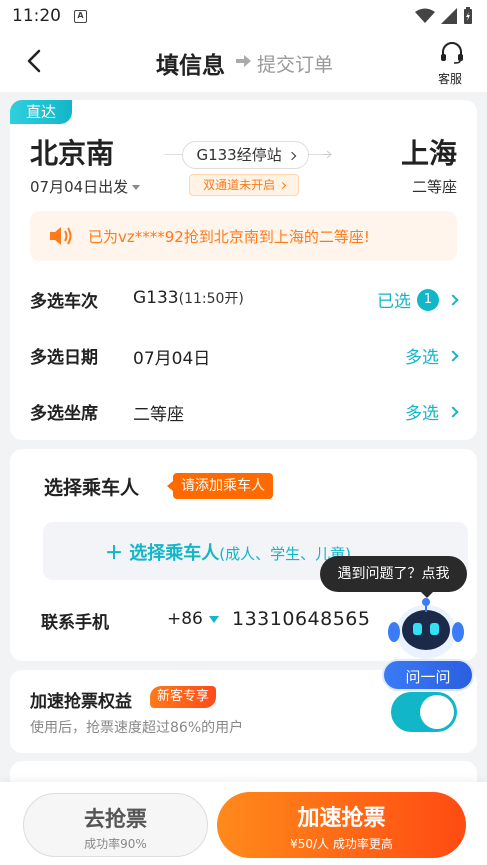 The height and width of the screenshot is (865, 487). I want to click on wifi-icon, so click(425, 15).